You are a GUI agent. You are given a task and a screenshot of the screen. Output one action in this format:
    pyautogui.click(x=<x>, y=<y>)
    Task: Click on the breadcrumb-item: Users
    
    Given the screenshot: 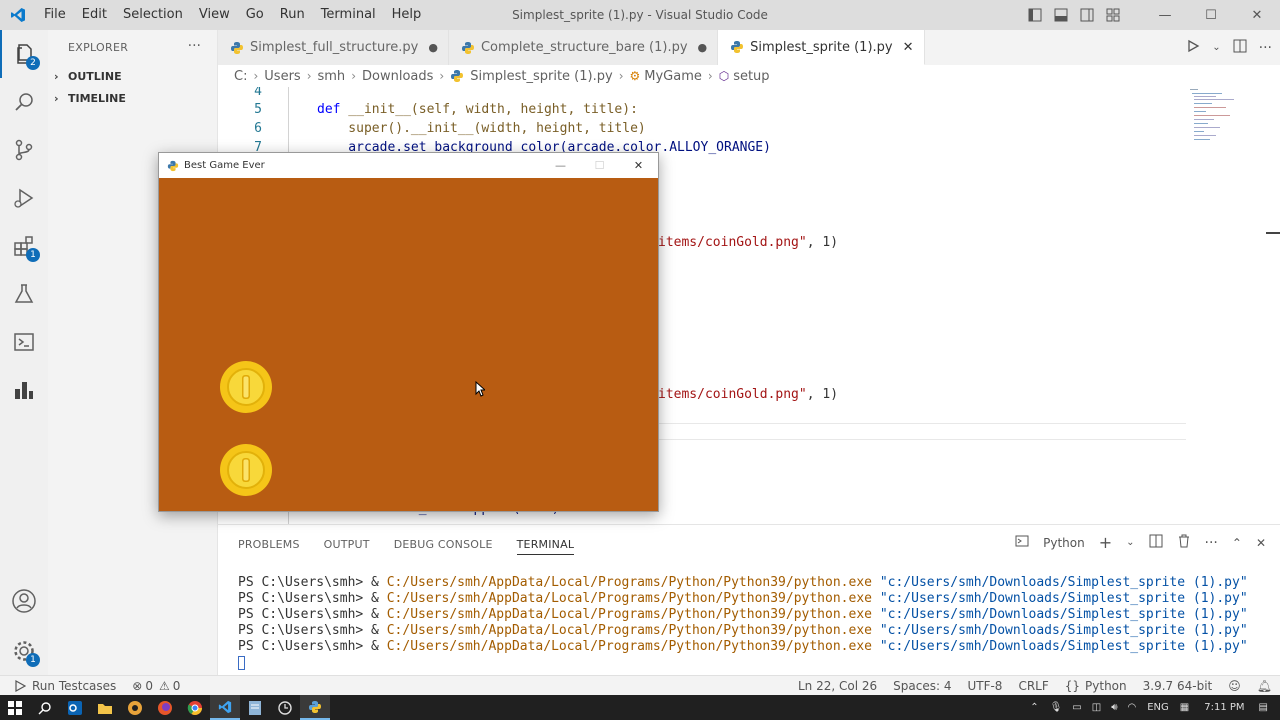 What is the action you would take?
    pyautogui.click(x=282, y=76)
    